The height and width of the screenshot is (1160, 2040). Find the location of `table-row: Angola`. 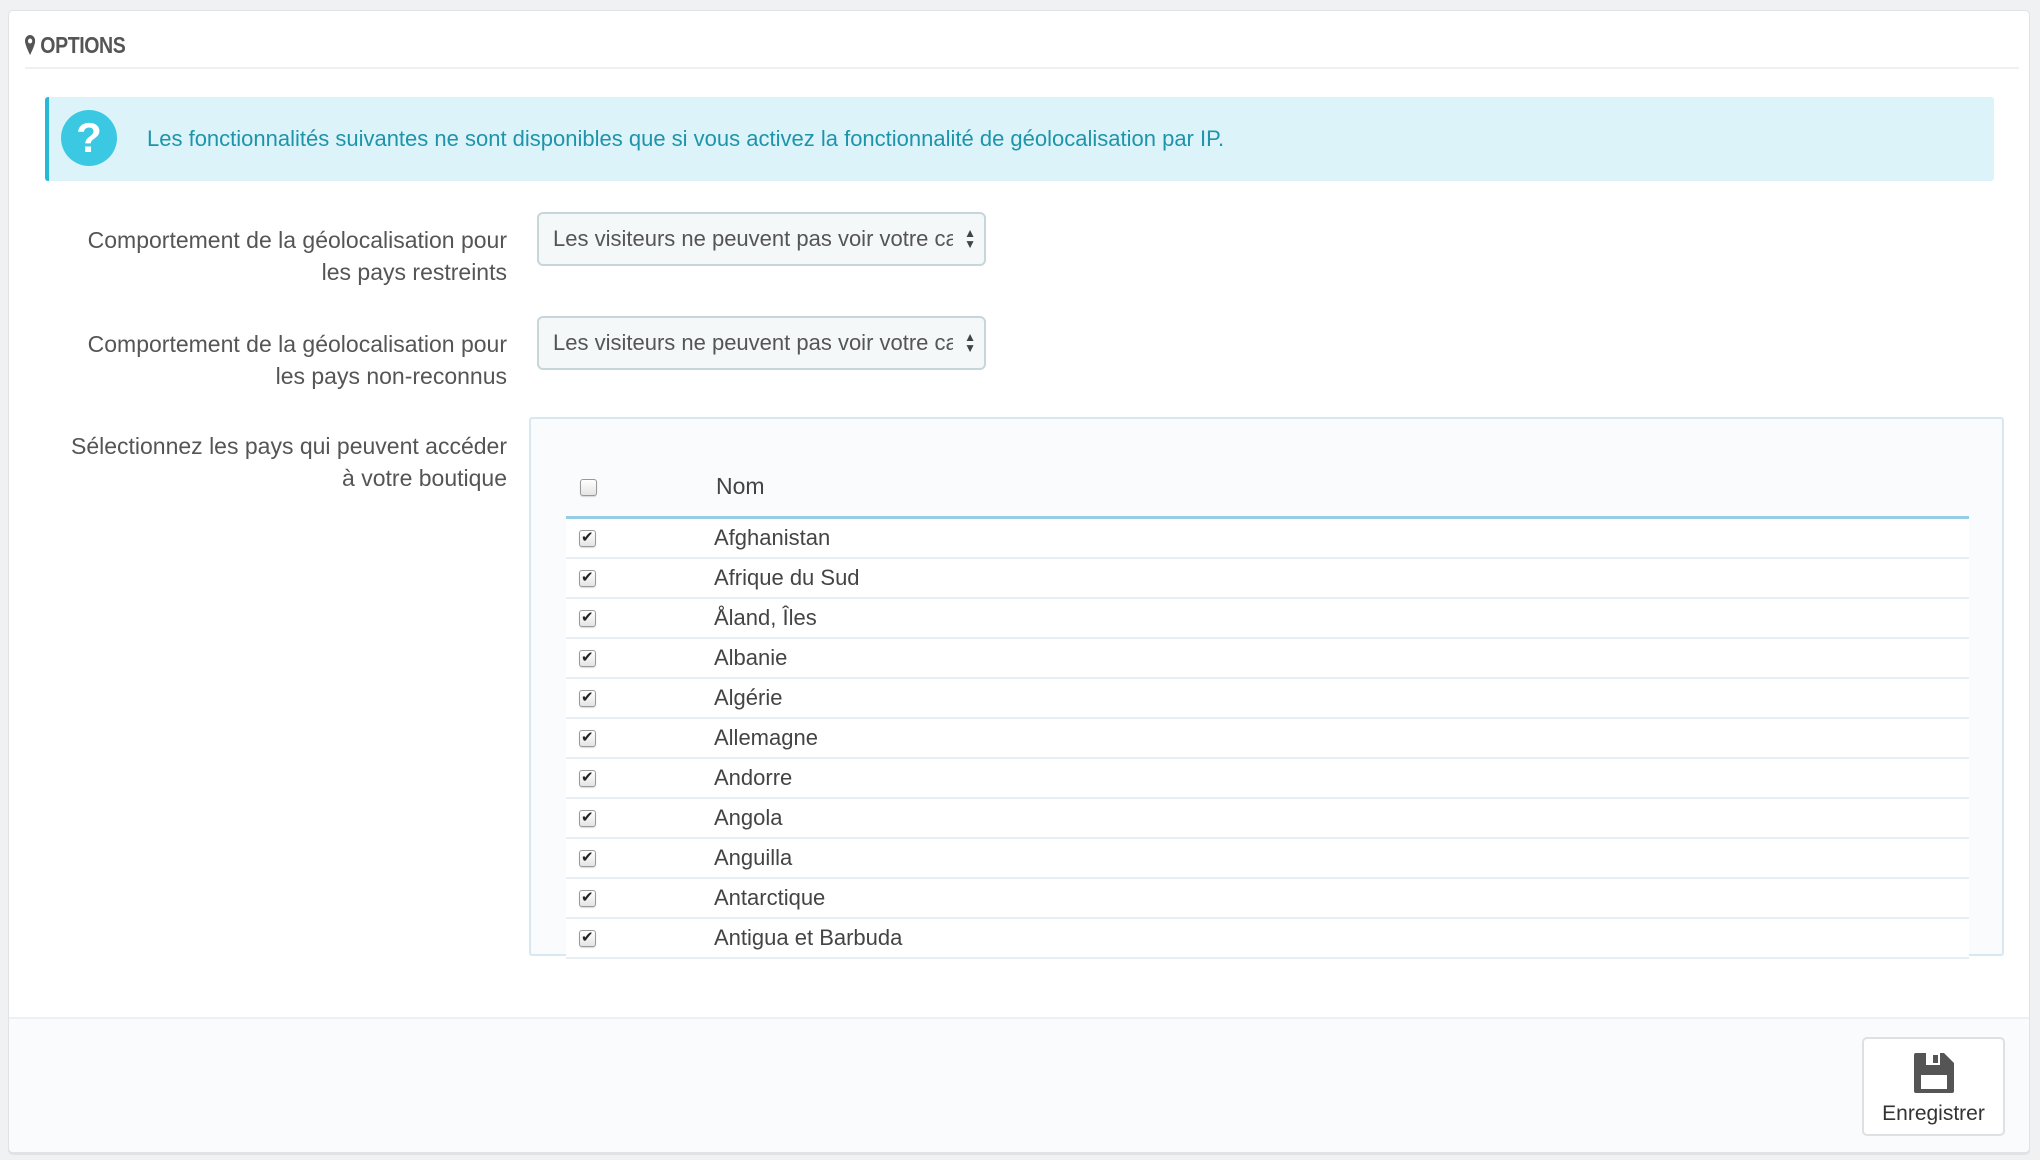

table-row: Angola is located at coordinates (1267, 819).